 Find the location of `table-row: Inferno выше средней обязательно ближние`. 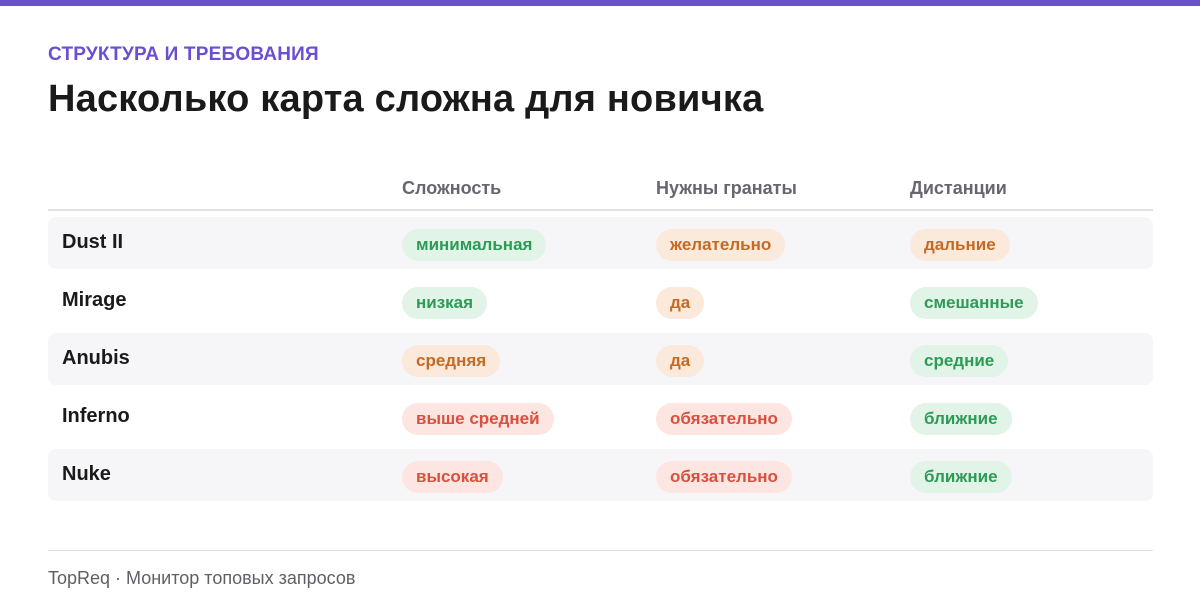

table-row: Inferno выше средней обязательно ближние is located at coordinates (600, 417).